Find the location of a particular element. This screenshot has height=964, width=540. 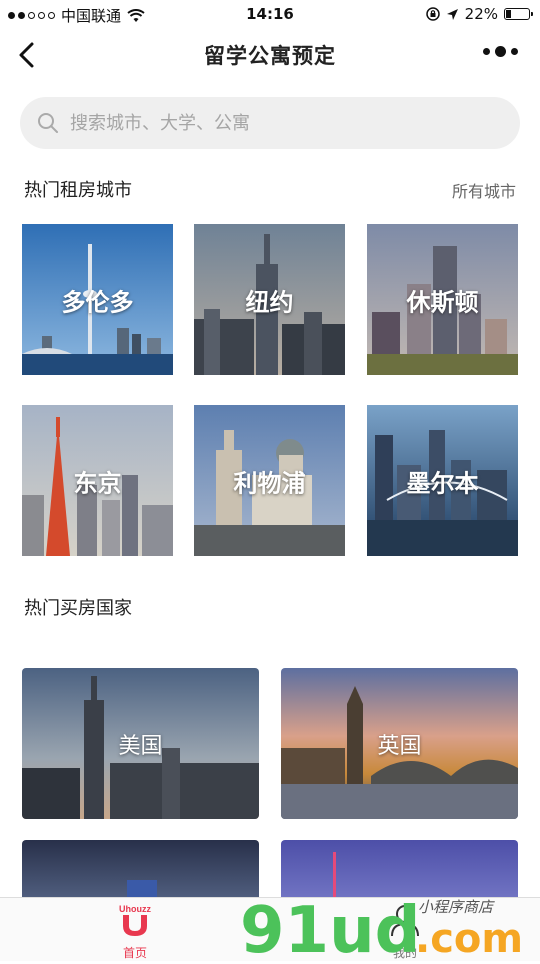

status-bar: 中国联通 14:16 22% is located at coordinates (270, 14).